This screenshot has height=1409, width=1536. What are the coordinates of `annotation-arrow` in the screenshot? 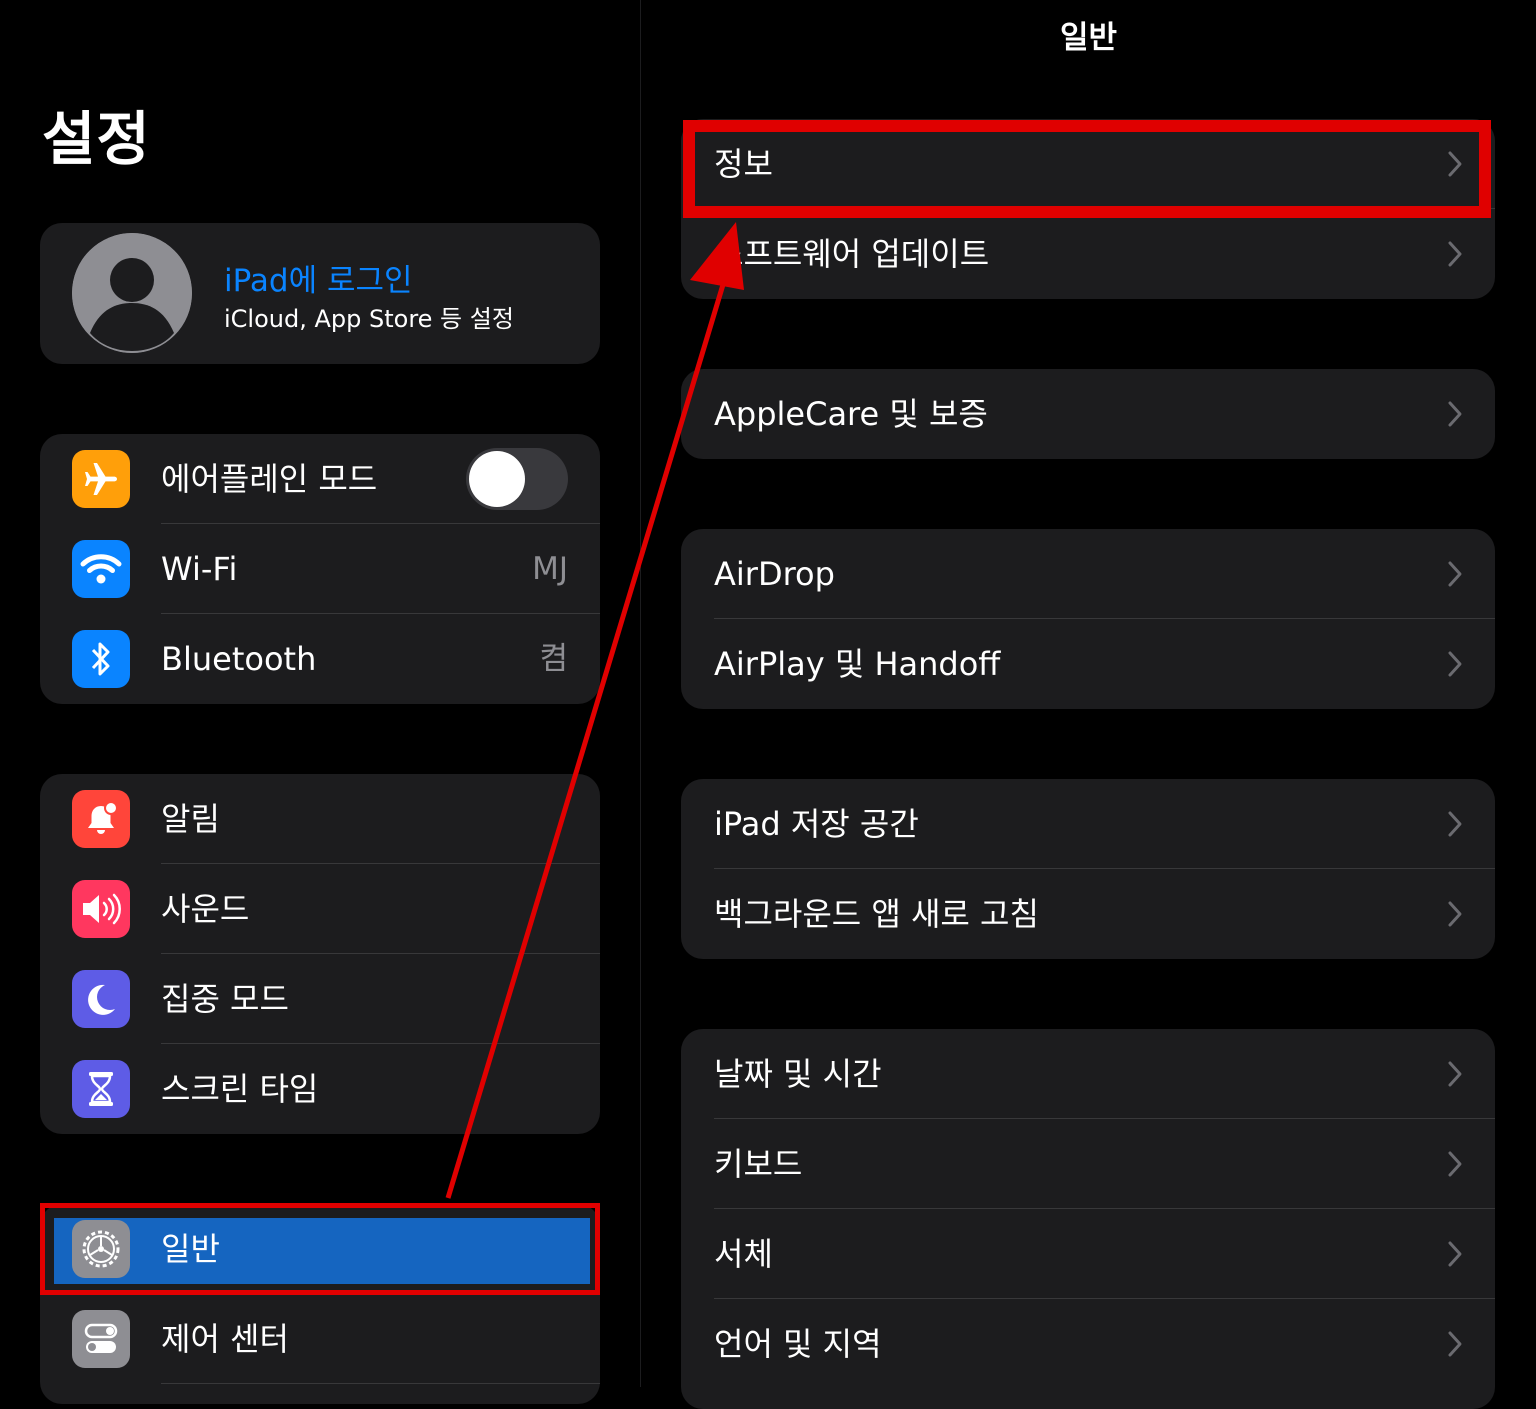 It's located at (594, 710).